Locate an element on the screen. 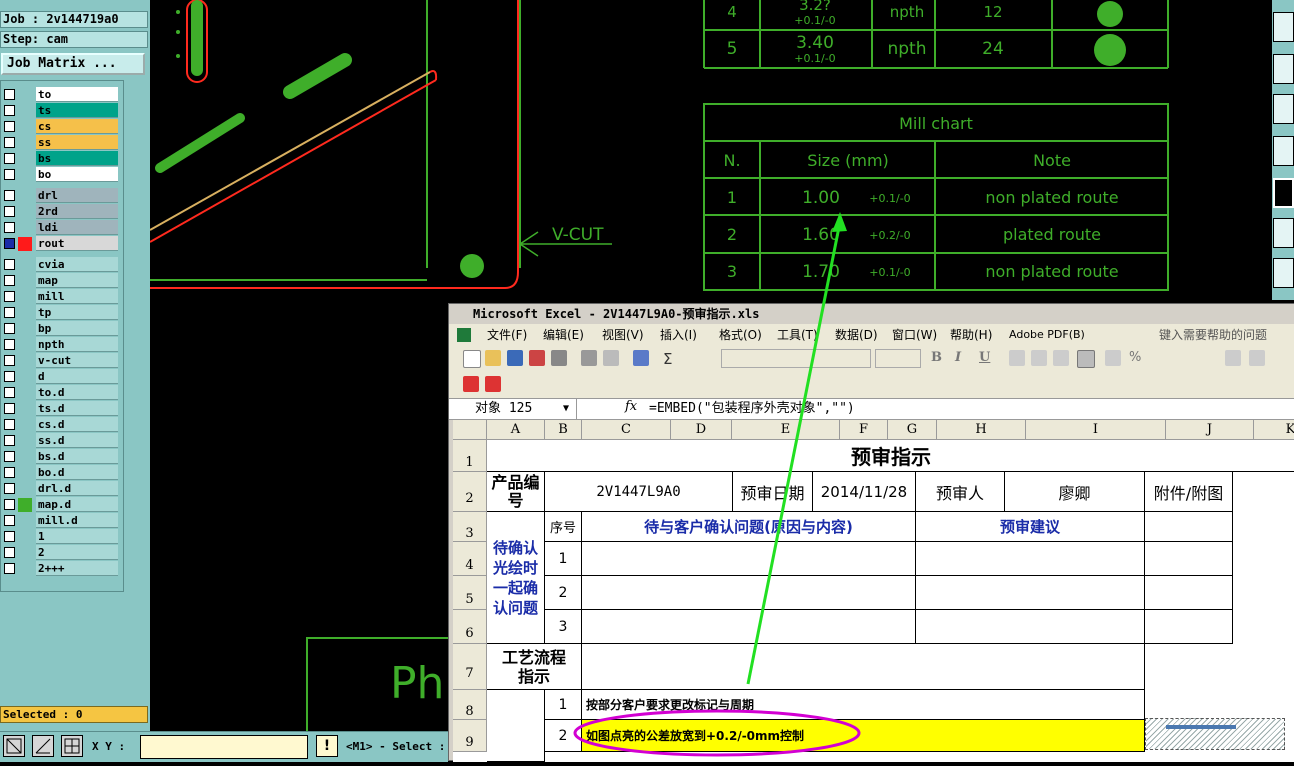  column-header: F is located at coordinates (864, 430).